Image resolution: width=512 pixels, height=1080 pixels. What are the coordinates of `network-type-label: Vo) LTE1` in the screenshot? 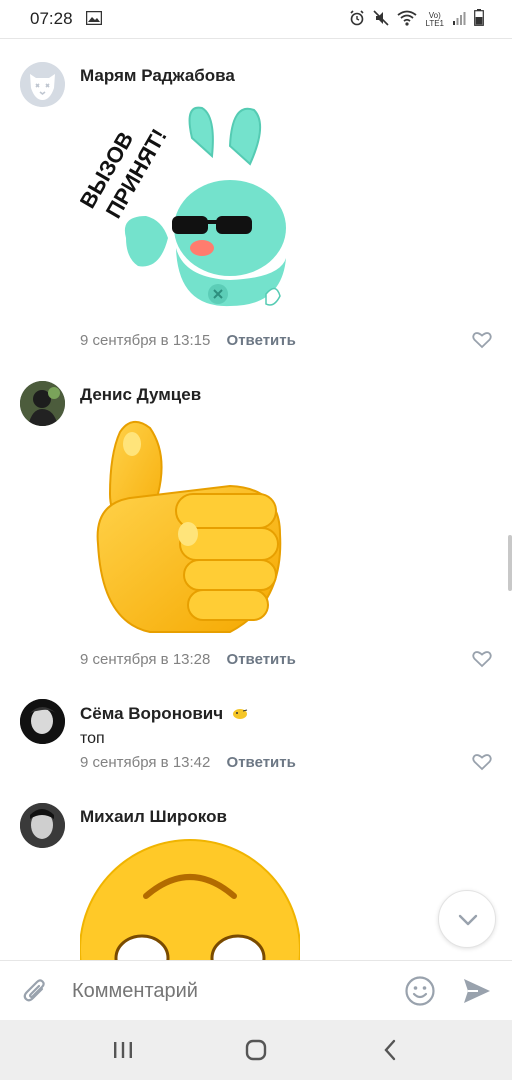 It's located at (434, 19).